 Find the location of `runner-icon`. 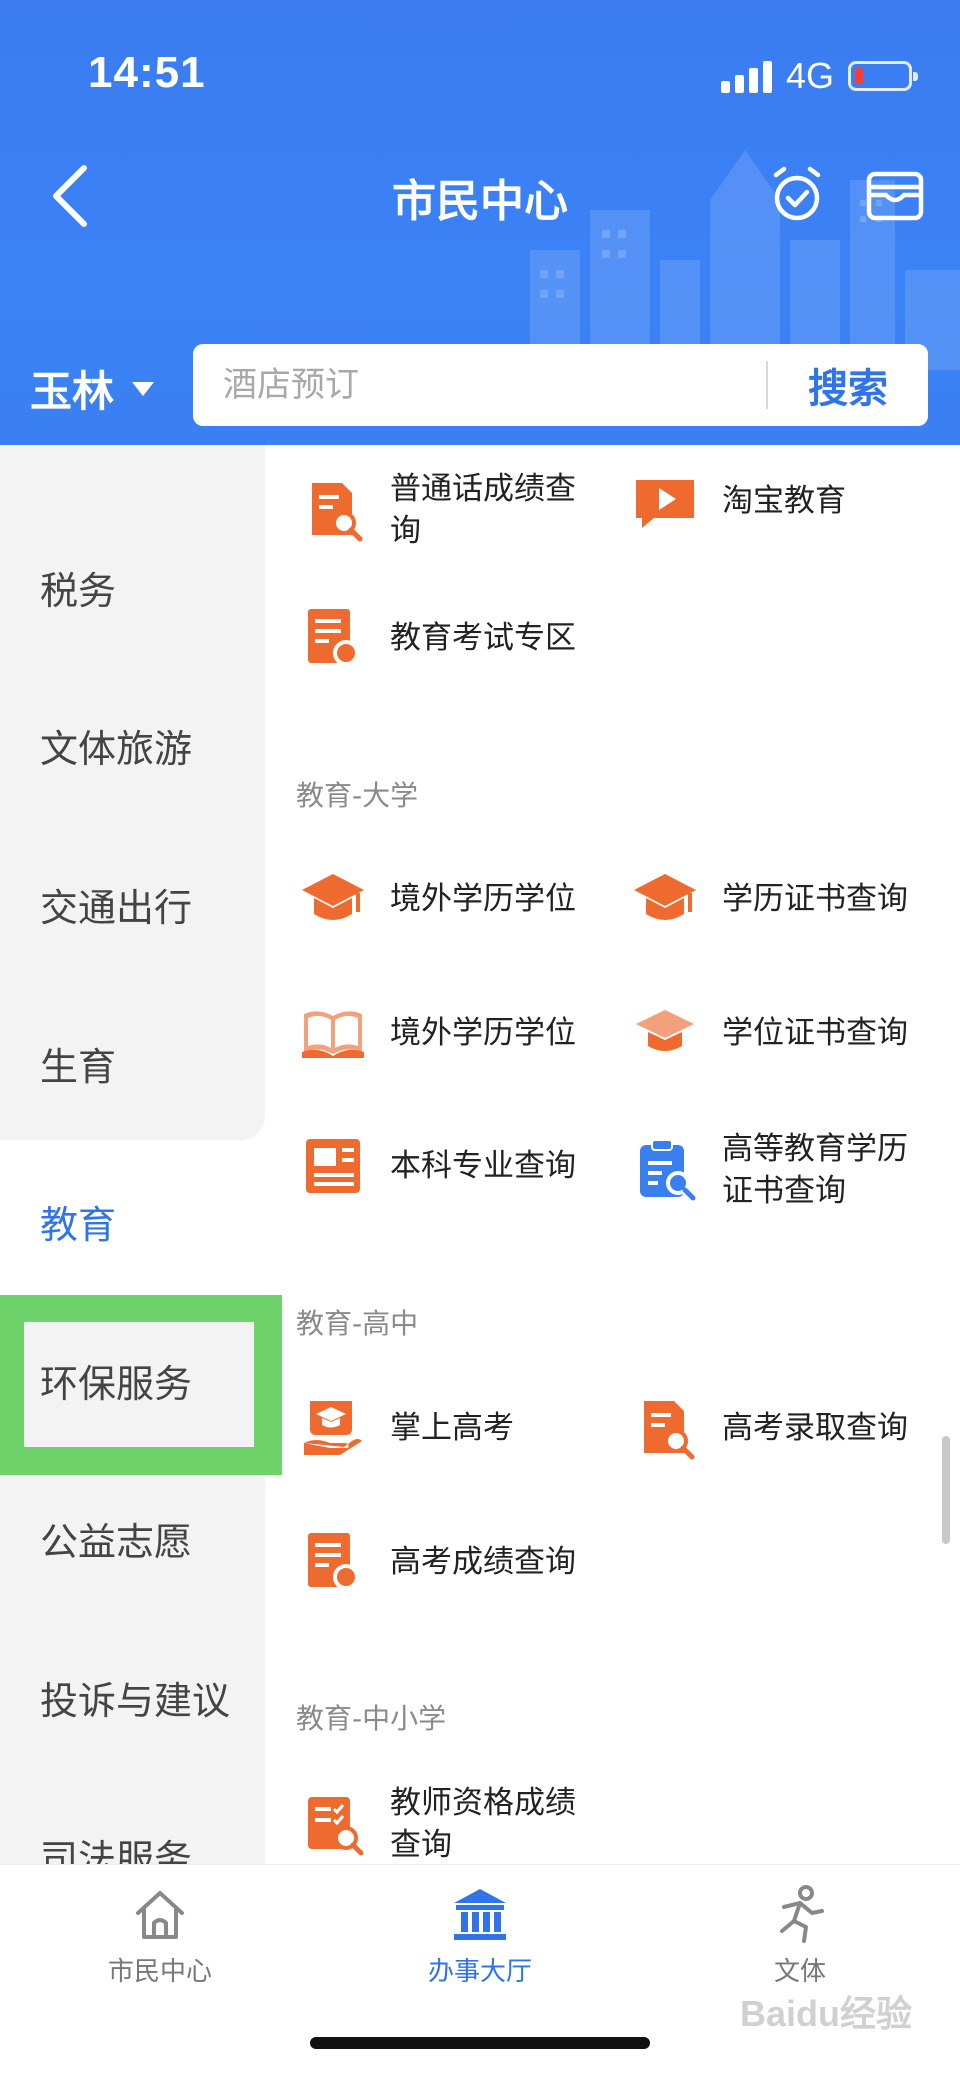

runner-icon is located at coordinates (802, 1914).